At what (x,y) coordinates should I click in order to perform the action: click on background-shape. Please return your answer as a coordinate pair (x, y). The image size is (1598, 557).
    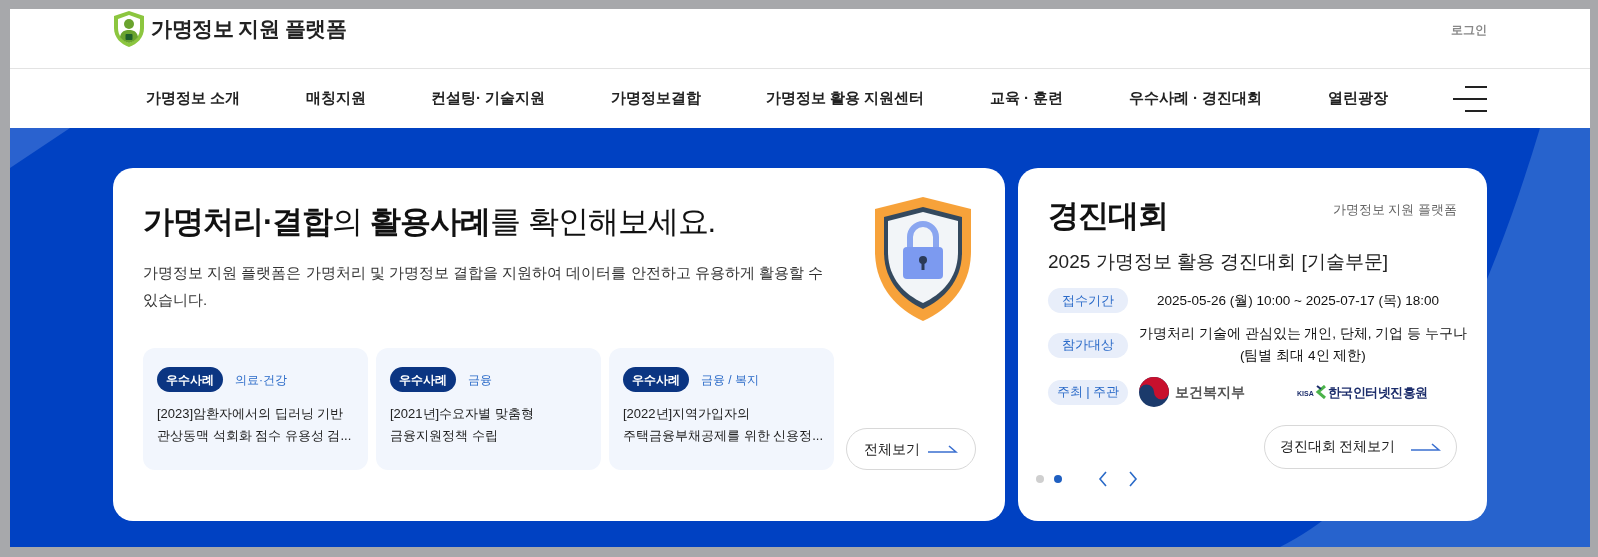
    Looking at the image, I should click on (40, 148).